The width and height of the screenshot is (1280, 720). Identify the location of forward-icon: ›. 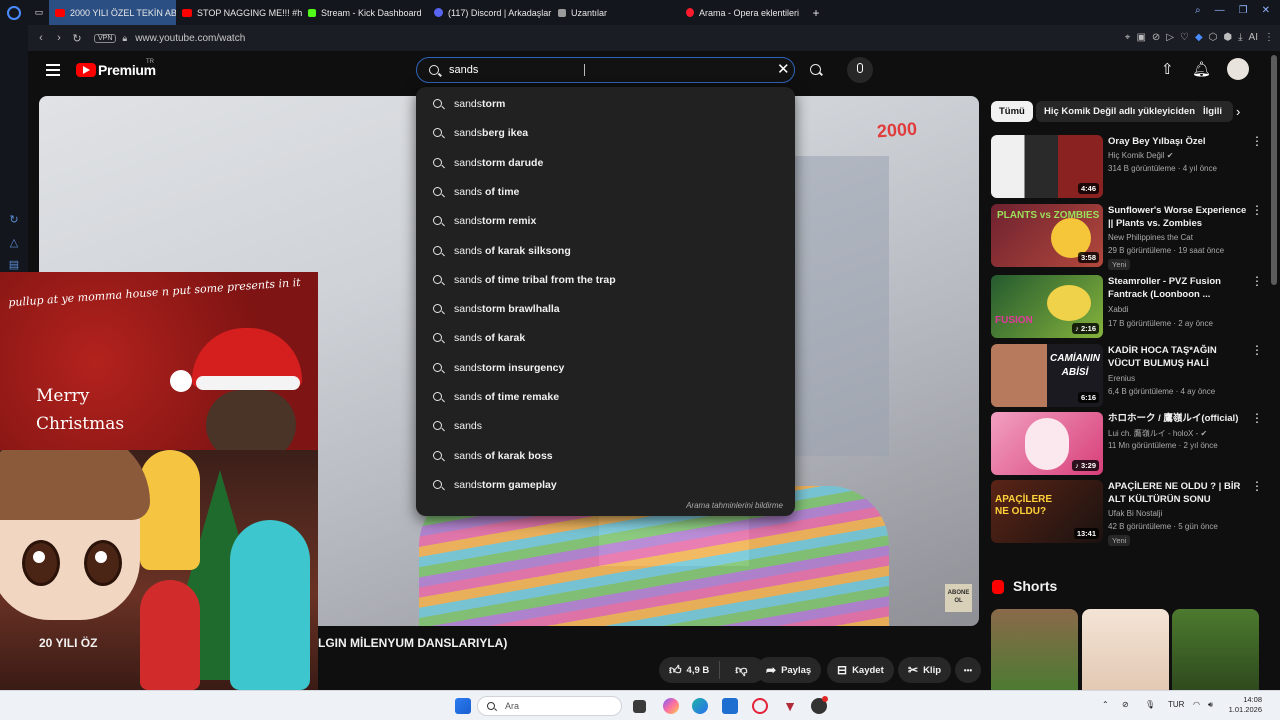
(59, 38).